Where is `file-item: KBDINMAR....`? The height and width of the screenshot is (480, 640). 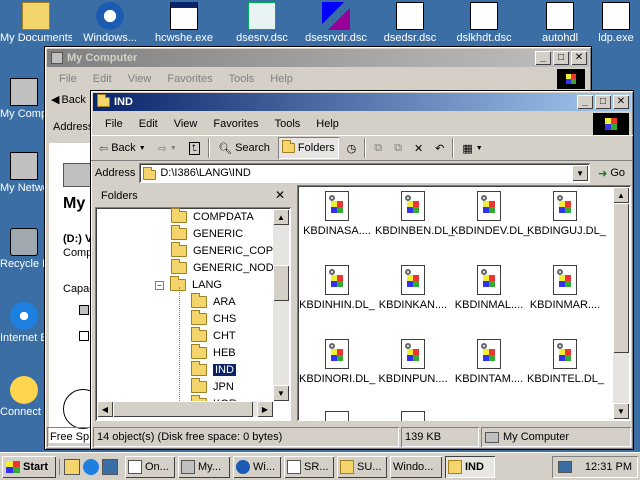
file-item: KBDINMAR.... is located at coordinates (565, 288).